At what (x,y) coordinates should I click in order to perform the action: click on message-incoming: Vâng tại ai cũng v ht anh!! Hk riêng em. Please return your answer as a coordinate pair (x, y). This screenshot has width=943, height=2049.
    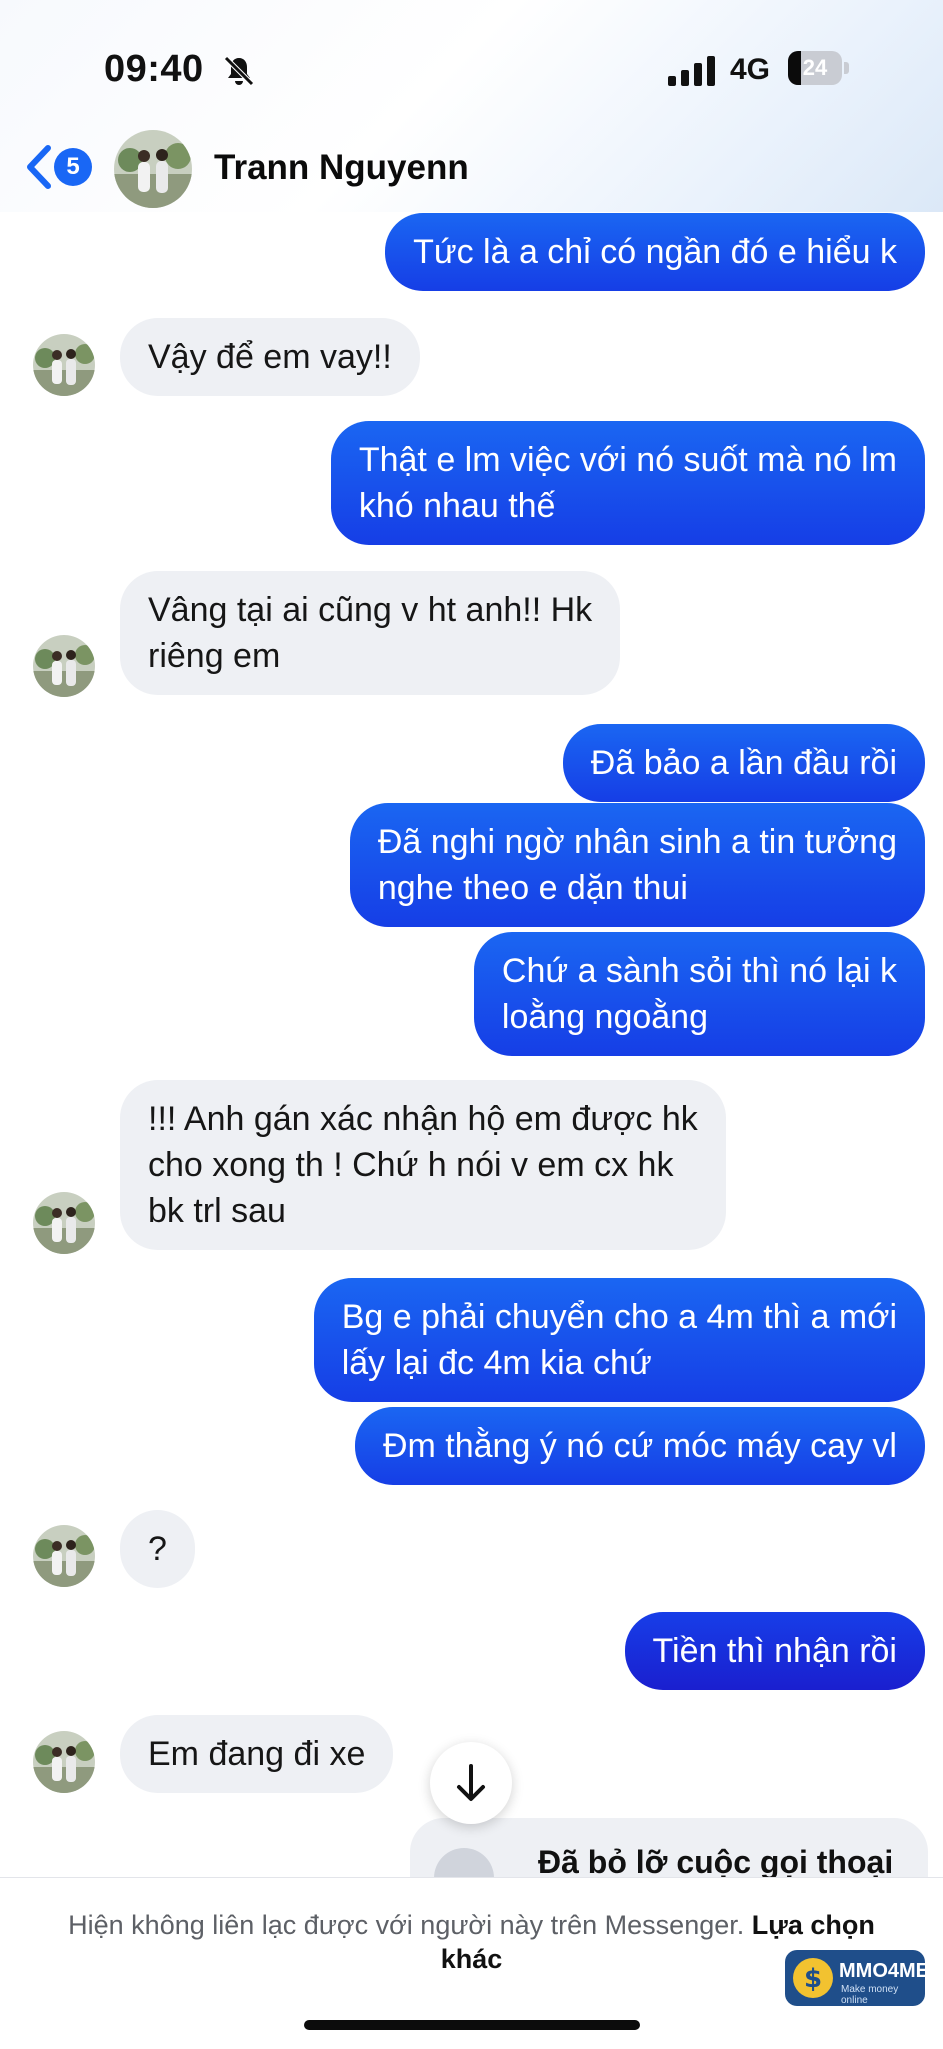
    Looking at the image, I should click on (370, 633).